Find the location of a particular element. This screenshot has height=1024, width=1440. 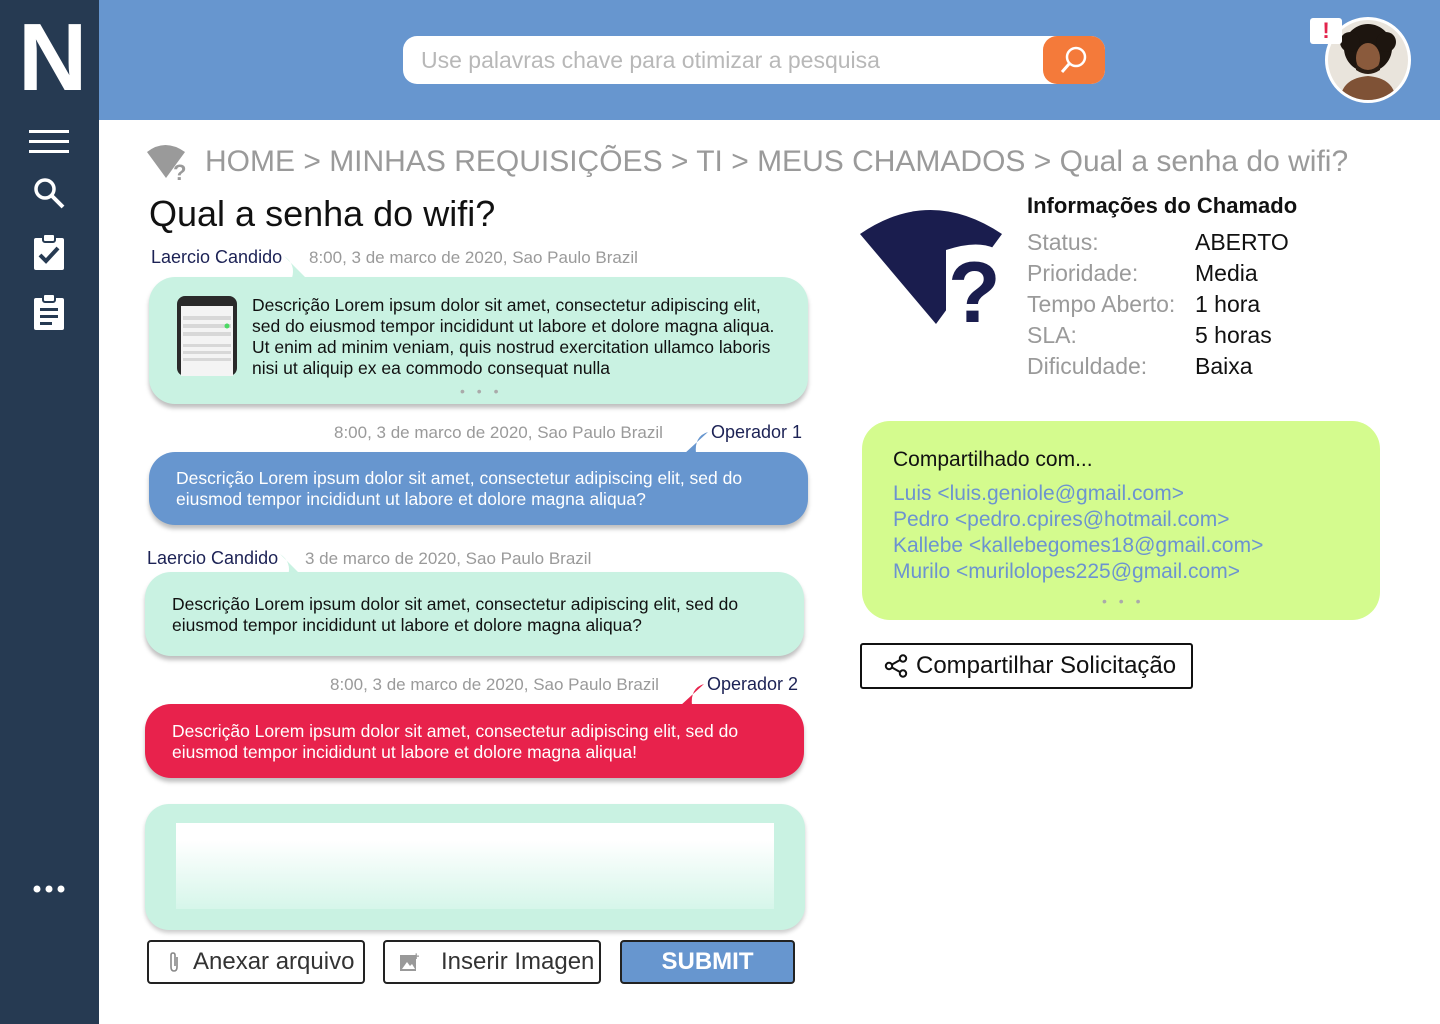

app-logo: N is located at coordinates (52, 58).